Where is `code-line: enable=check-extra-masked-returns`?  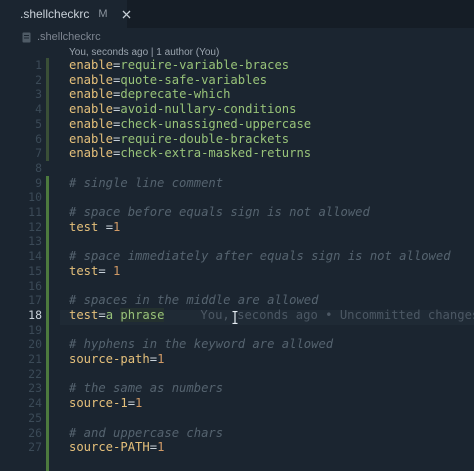 code-line: enable=check-extra-masked-returns is located at coordinates (190, 153).